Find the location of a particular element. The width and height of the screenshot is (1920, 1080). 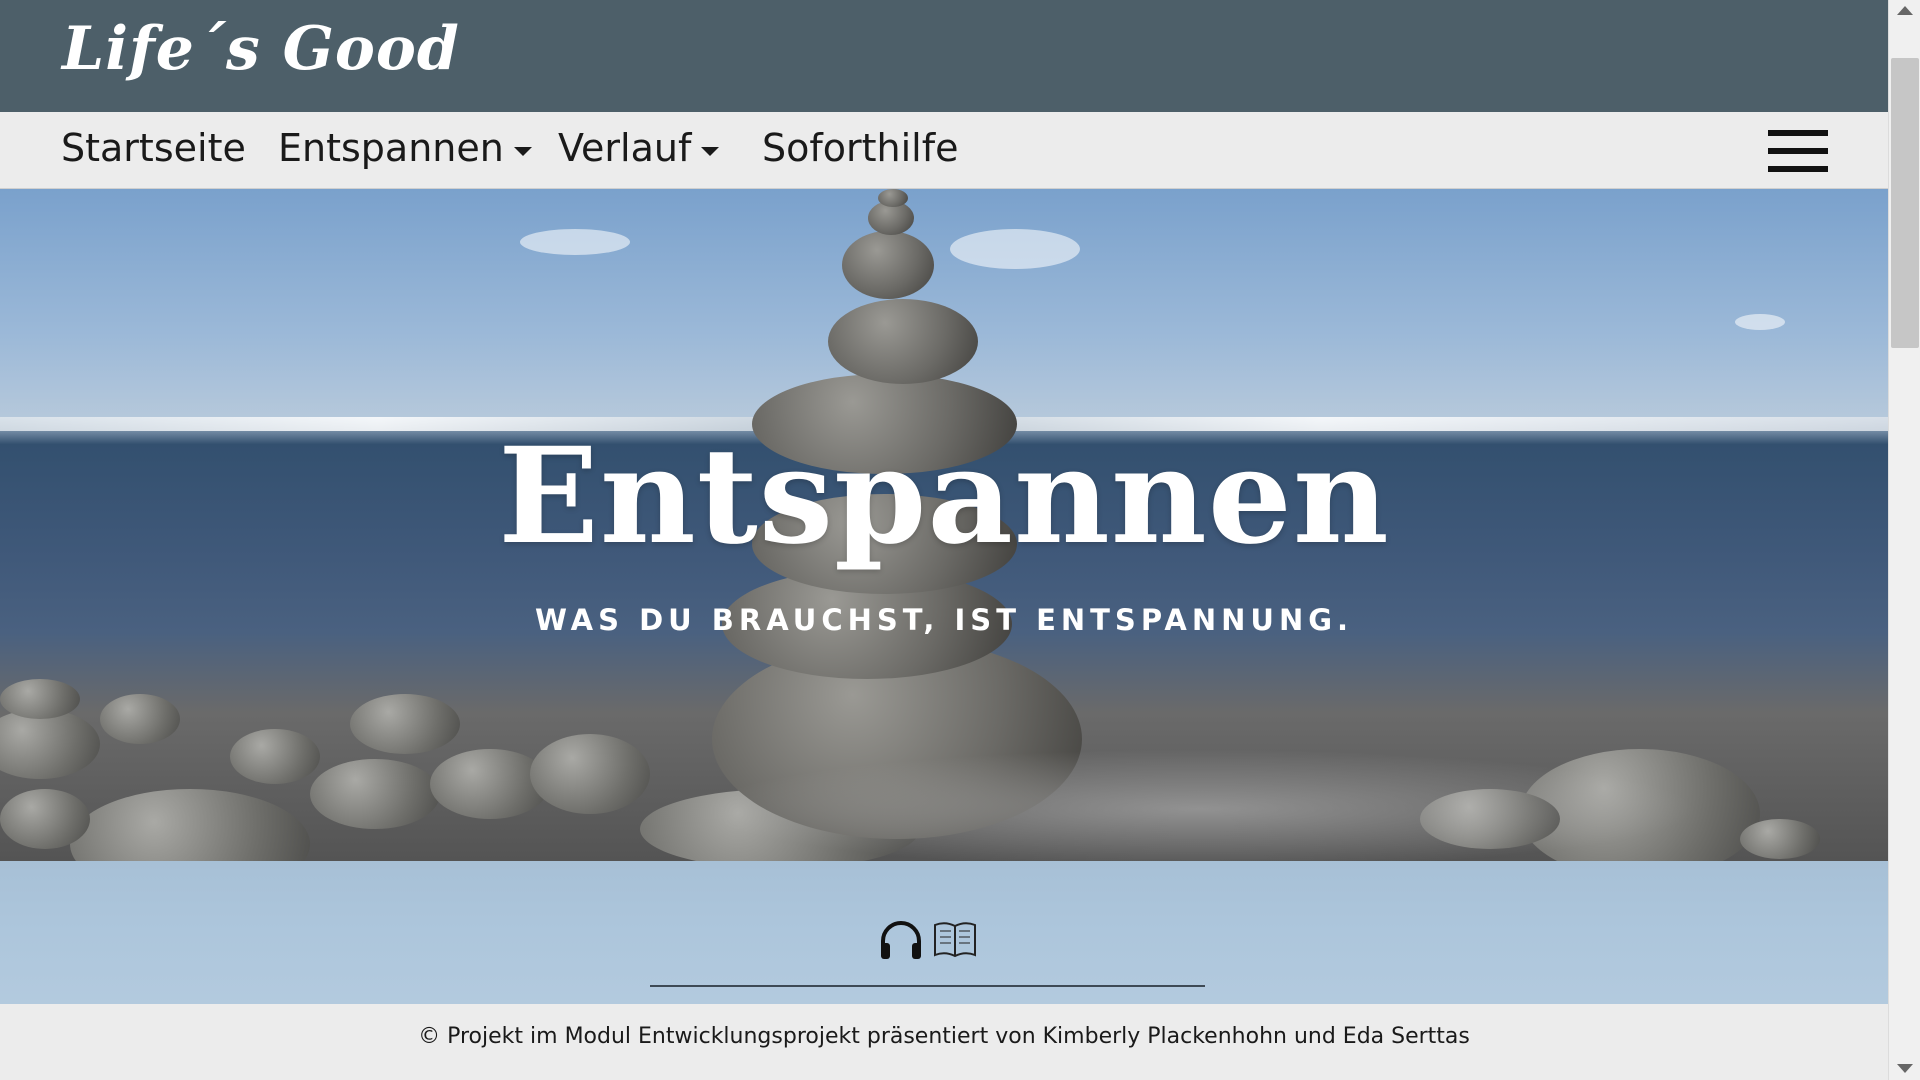

content-section is located at coordinates (944, 932).